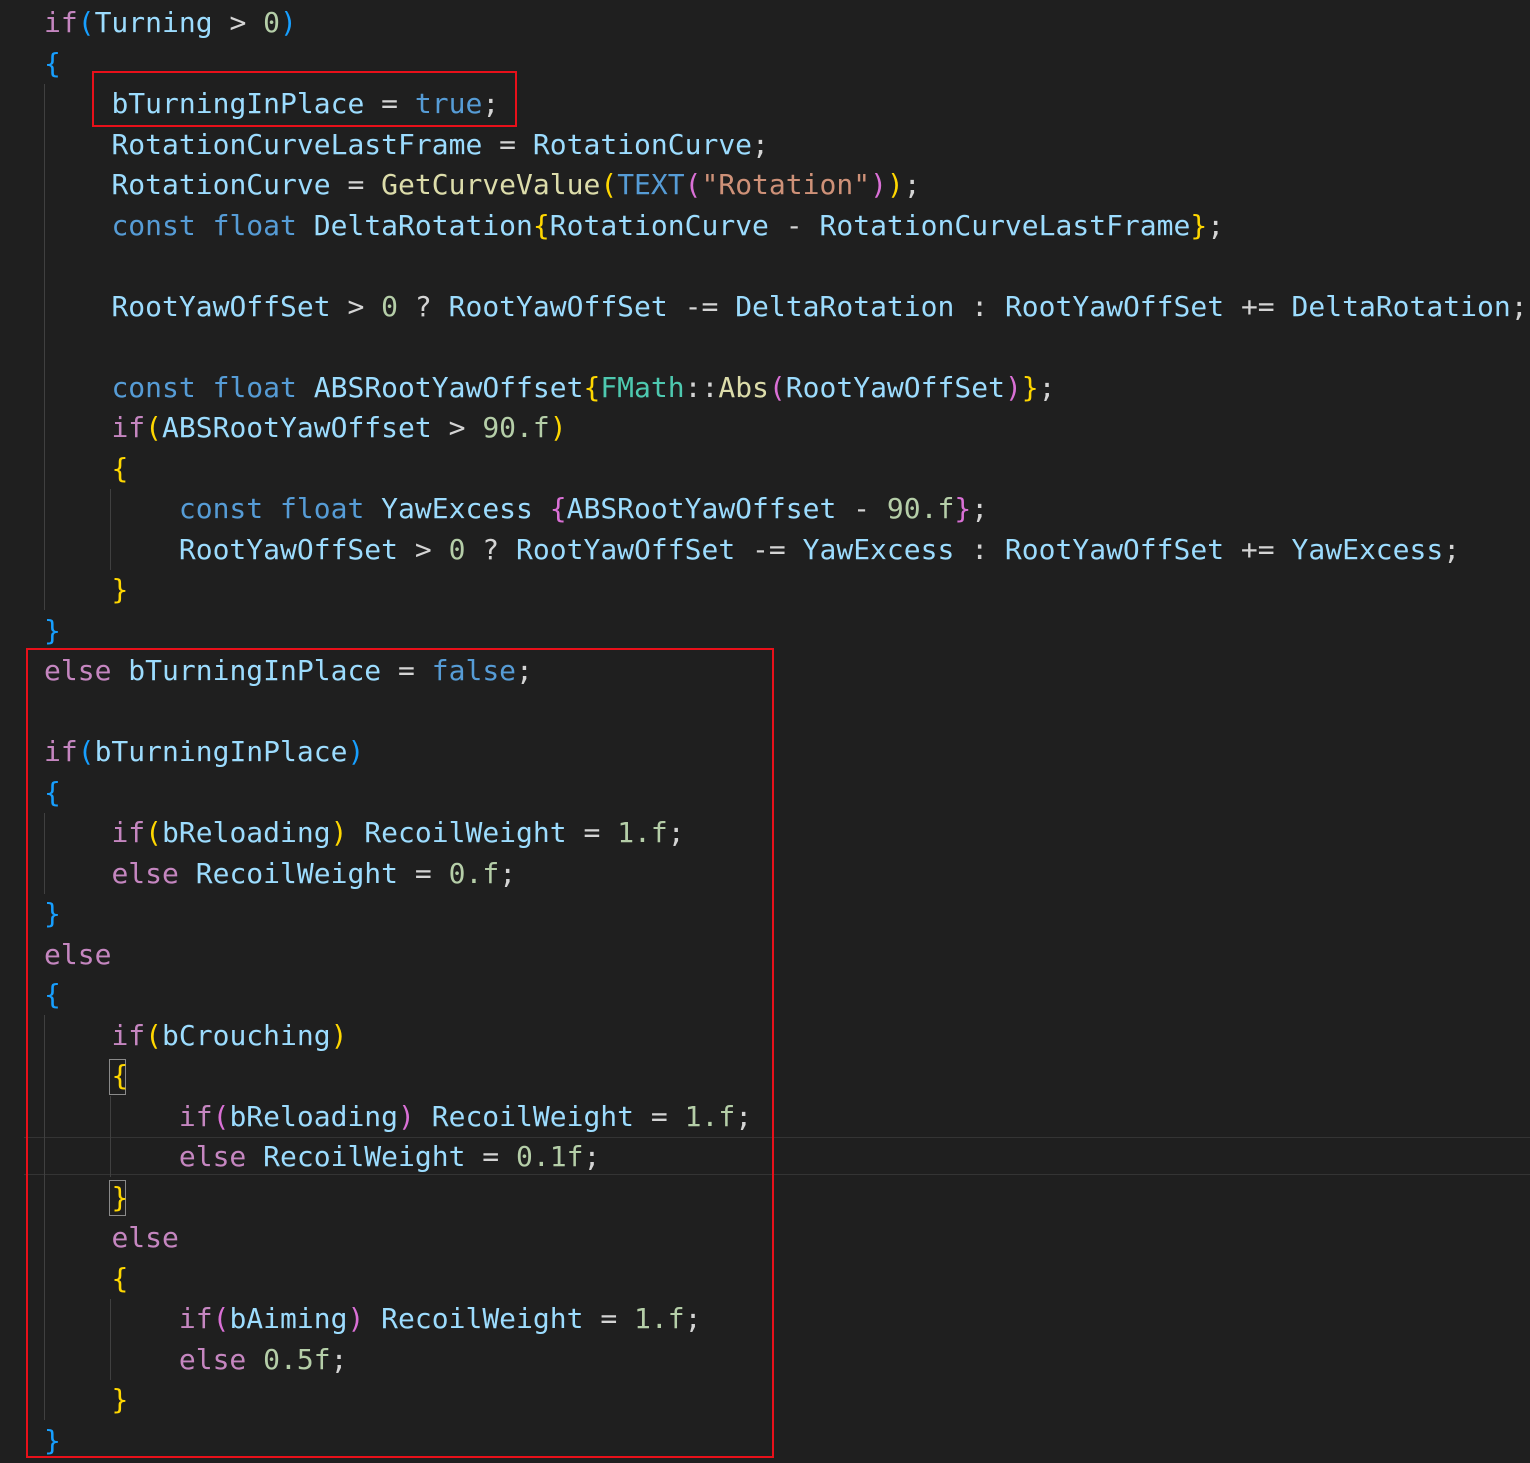 The height and width of the screenshot is (1463, 1530). What do you see at coordinates (153, 22) in the screenshot?
I see `identifier-token: Turning` at bounding box center [153, 22].